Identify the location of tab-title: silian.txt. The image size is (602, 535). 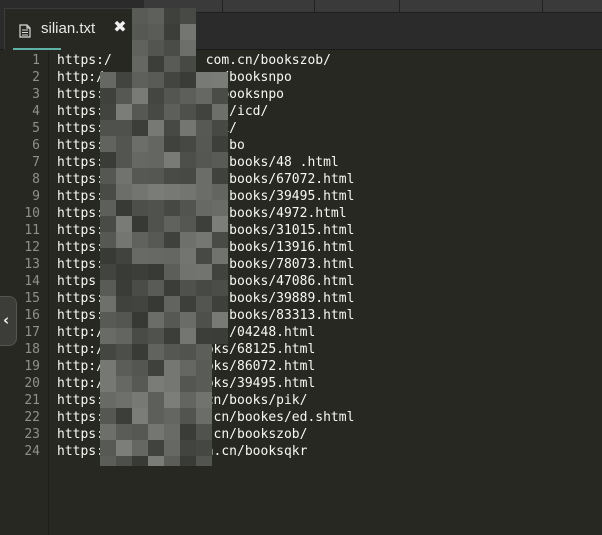
(68, 28).